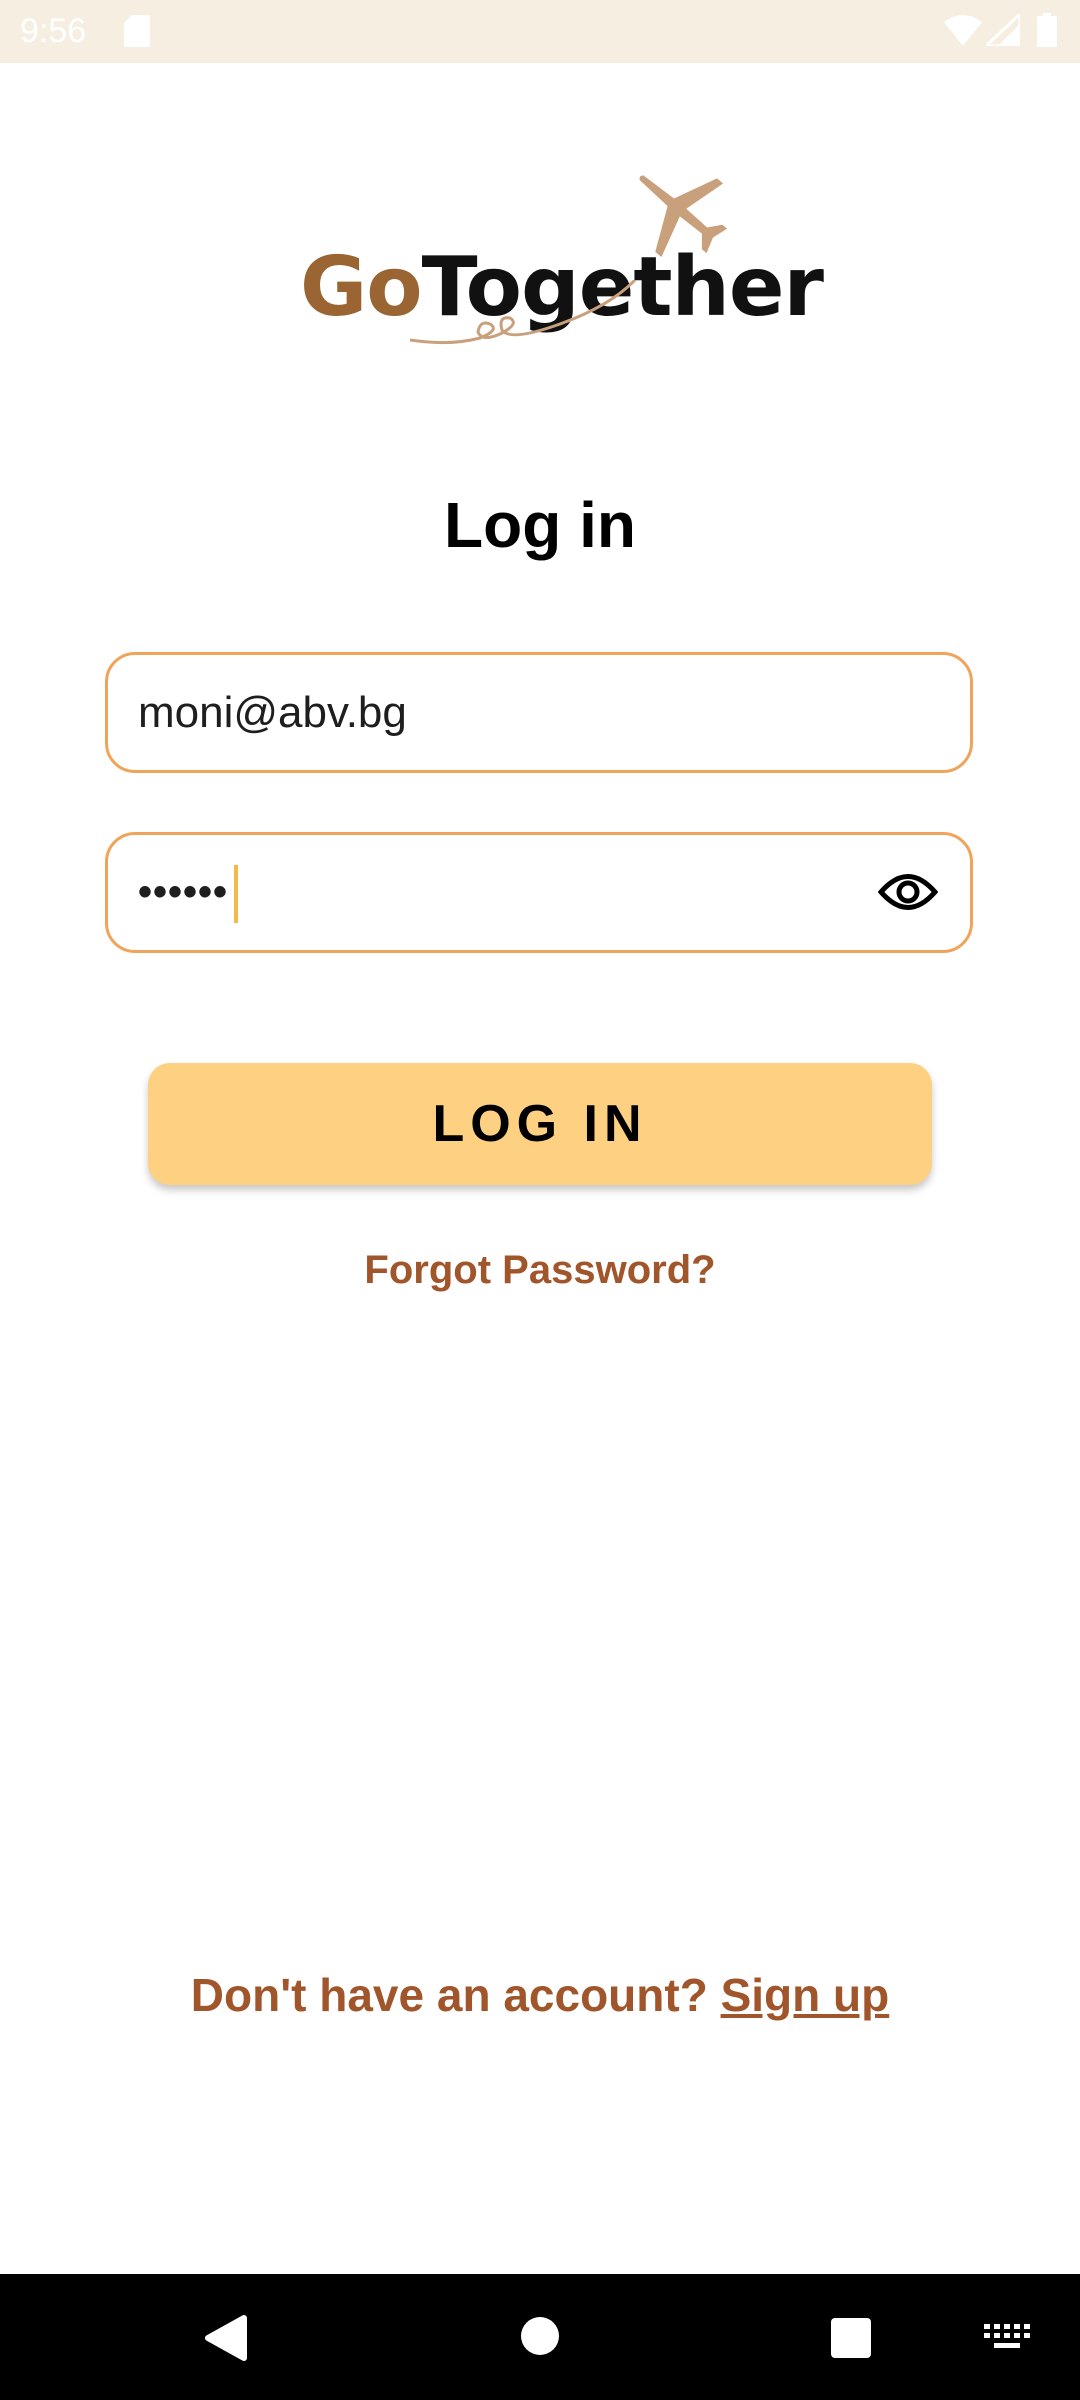 This screenshot has height=2400, width=1080. I want to click on password-field: ••••••, so click(539, 892).